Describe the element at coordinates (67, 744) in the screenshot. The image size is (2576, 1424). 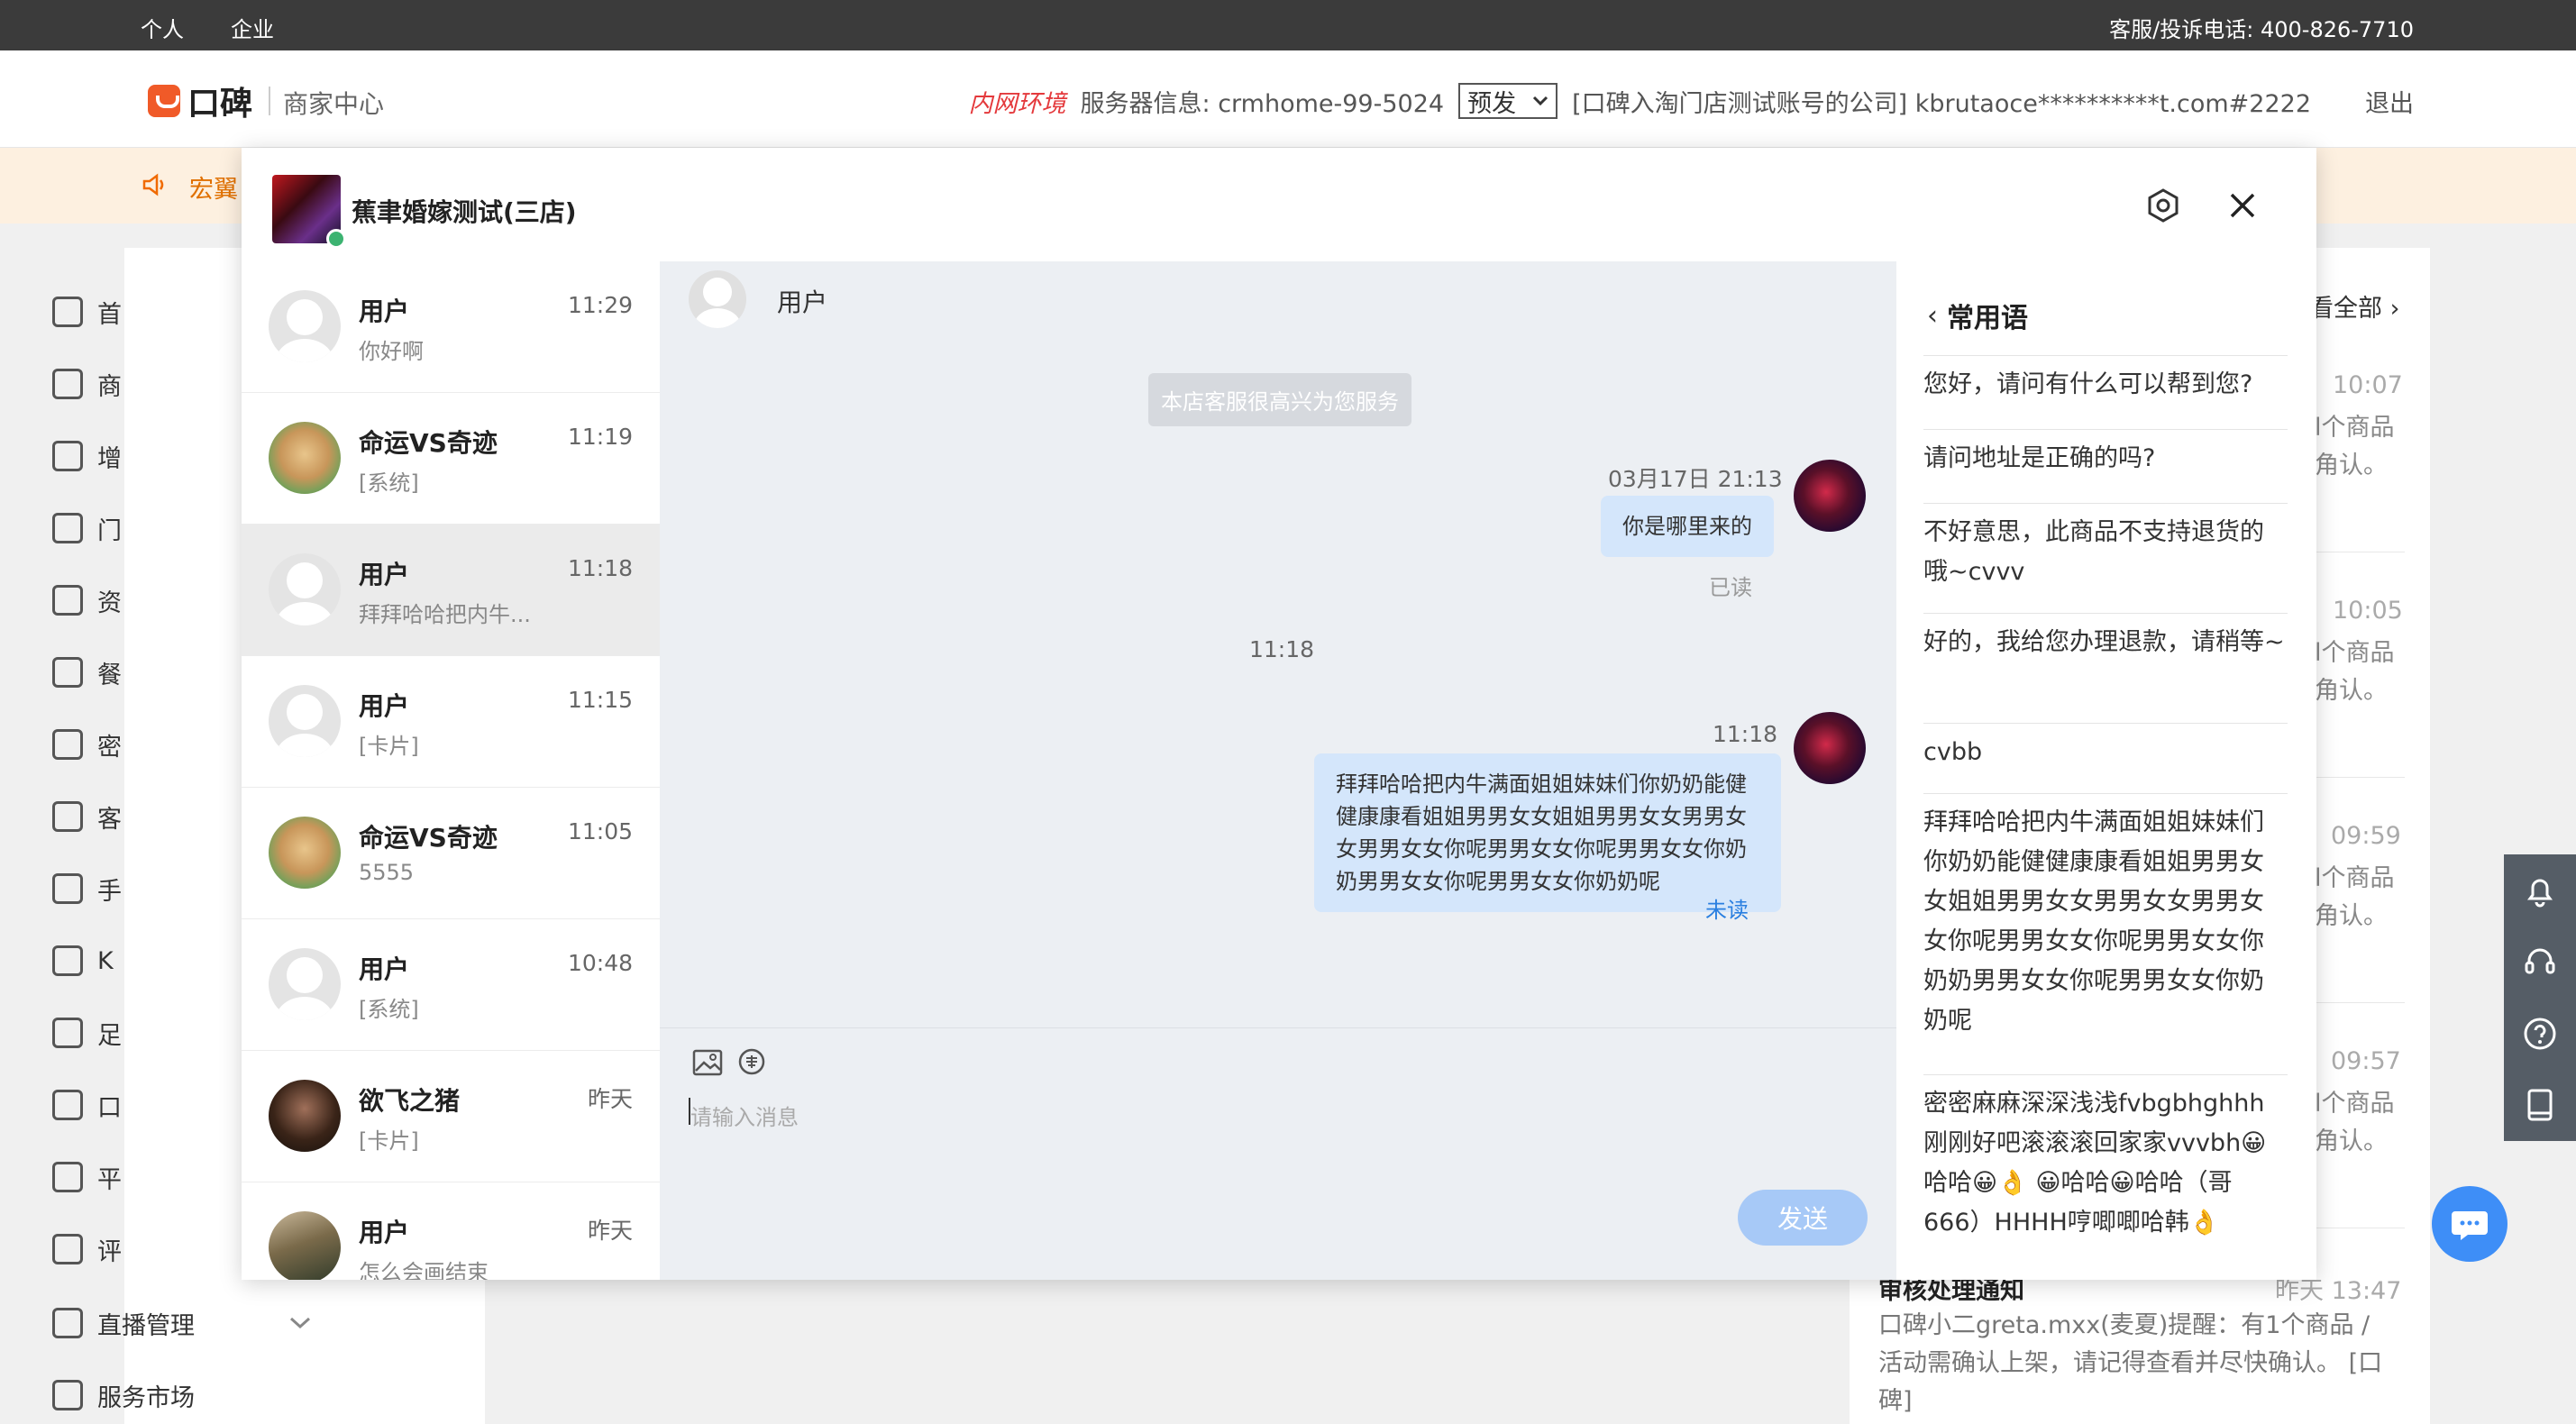
I see `house-lock-icon` at that location.